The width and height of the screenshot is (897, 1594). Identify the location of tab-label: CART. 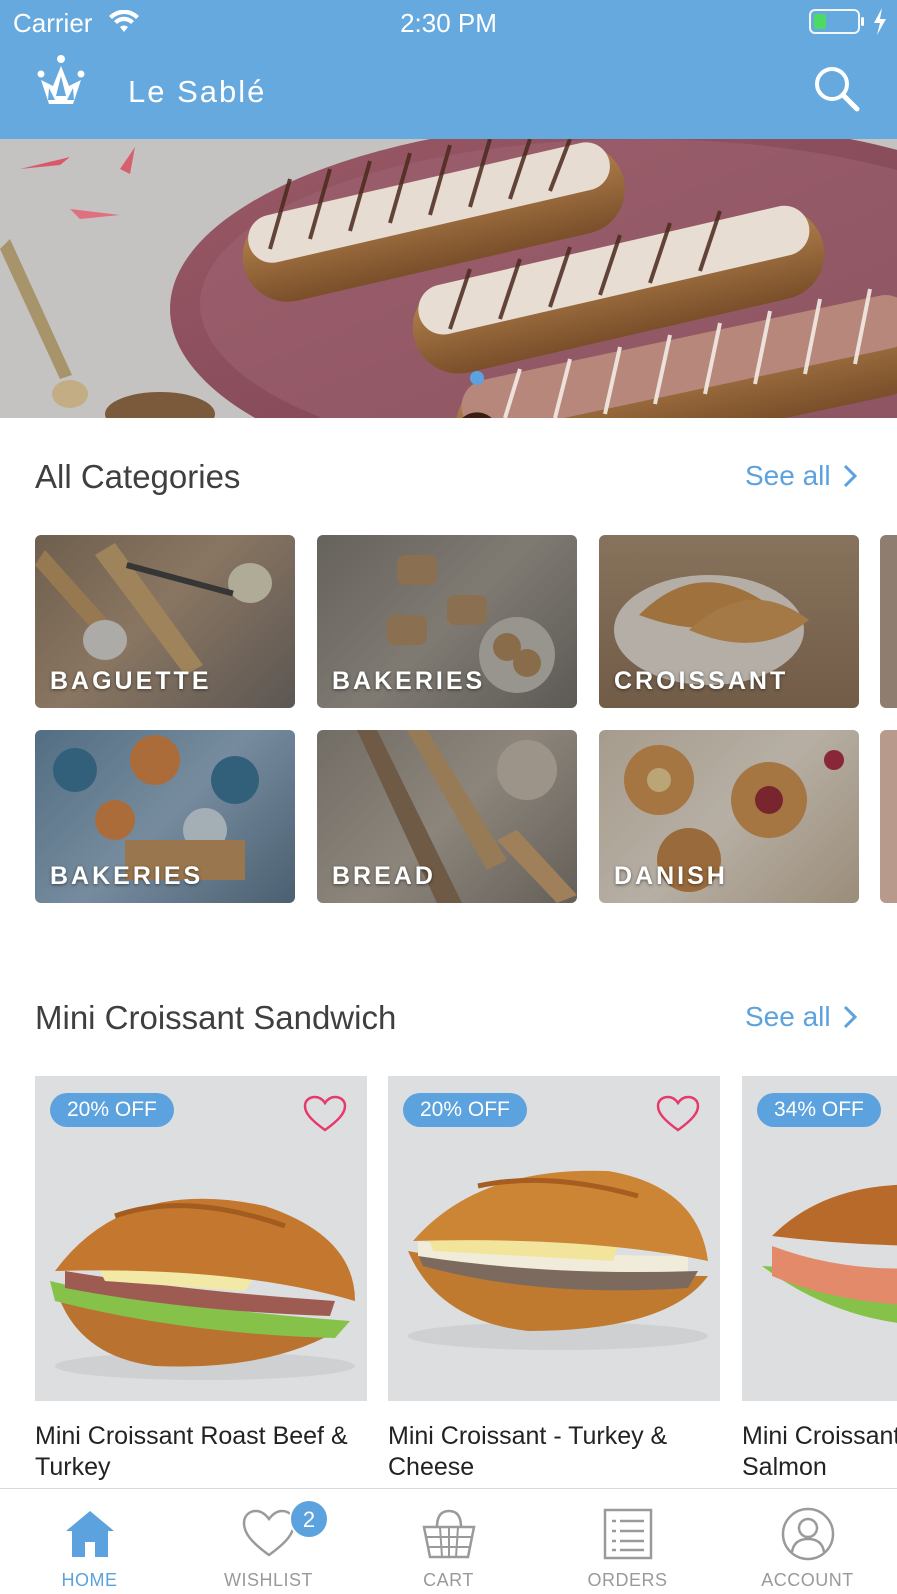
(448, 1580).